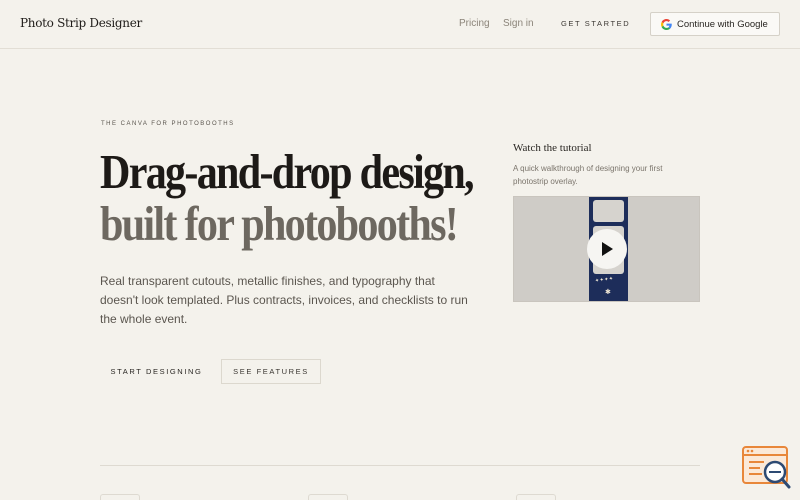 The height and width of the screenshot is (500, 800). What do you see at coordinates (608, 211) in the screenshot?
I see `strip-frame` at bounding box center [608, 211].